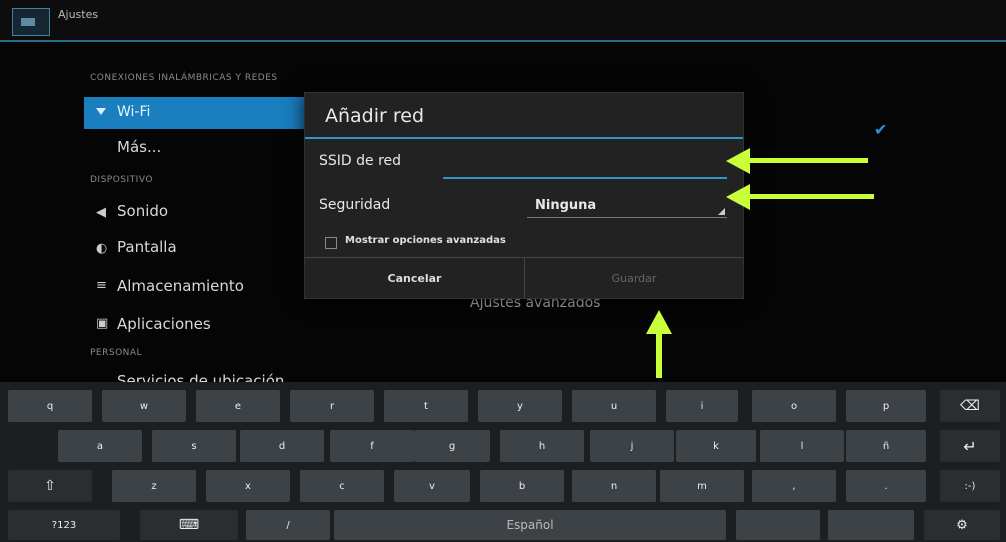 This screenshot has height=542, width=1006. What do you see at coordinates (452, 446) in the screenshot?
I see `key-g: g` at bounding box center [452, 446].